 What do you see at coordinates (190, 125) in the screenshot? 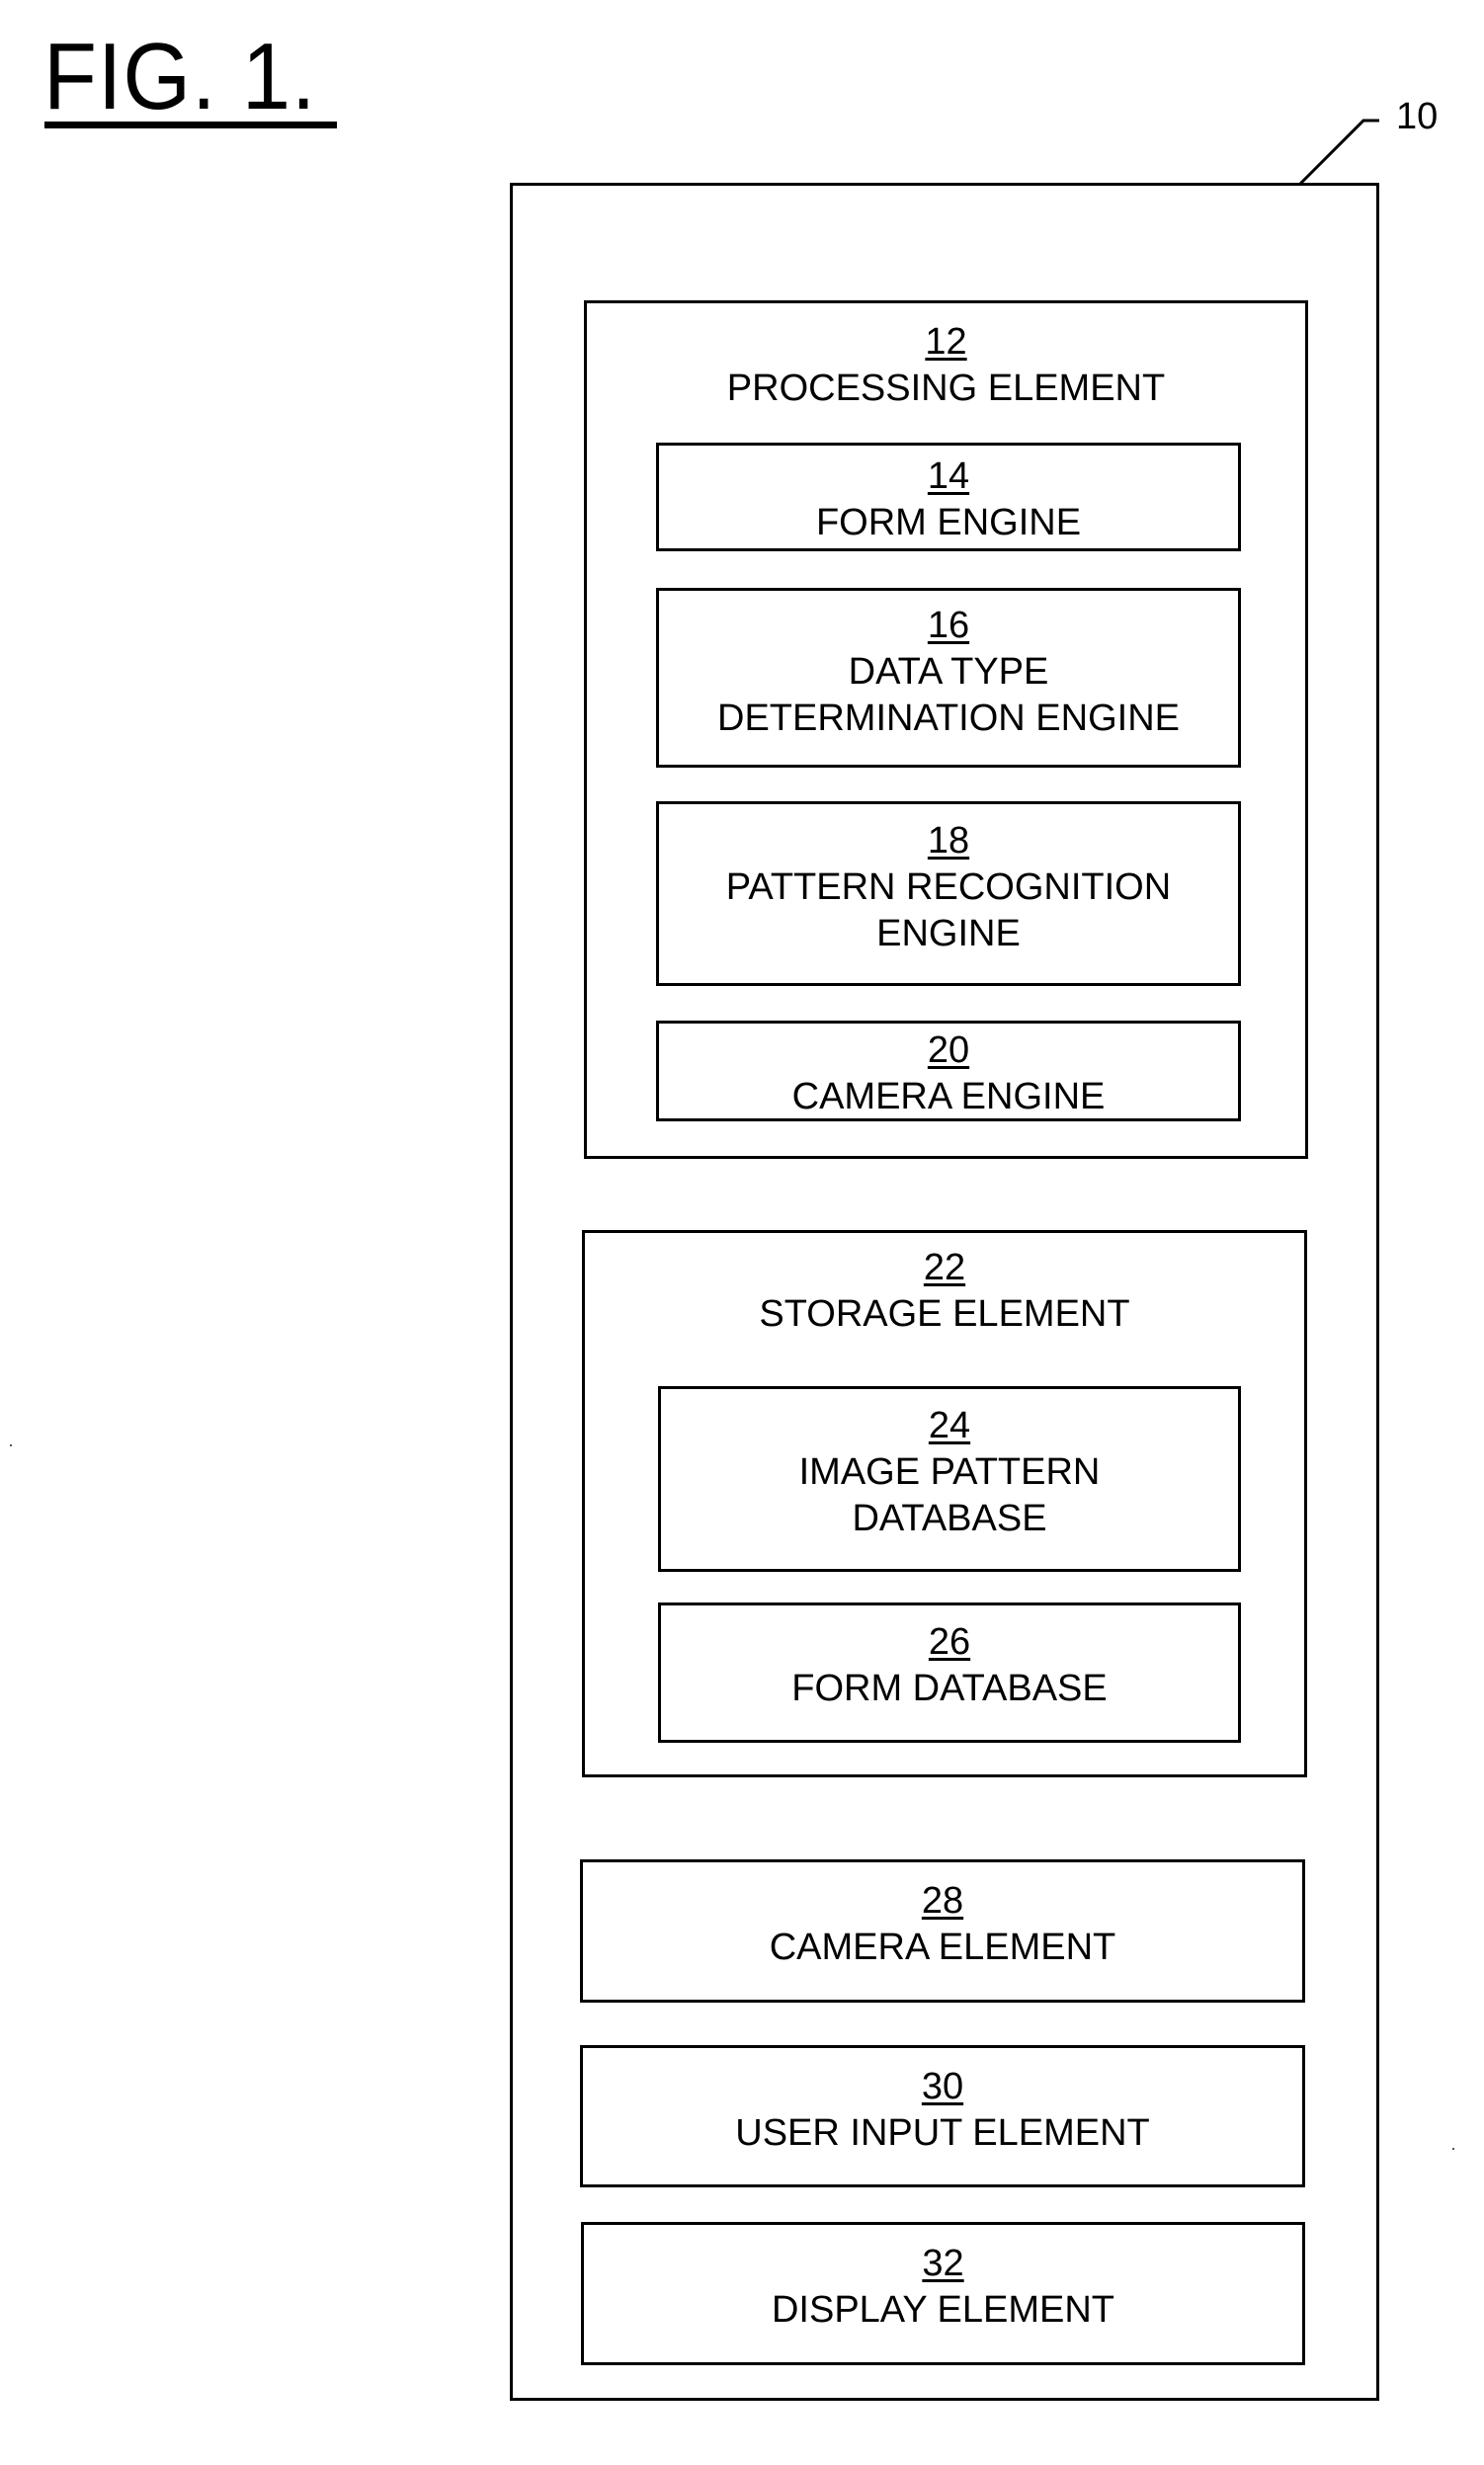
I see `figure-title-underline` at bounding box center [190, 125].